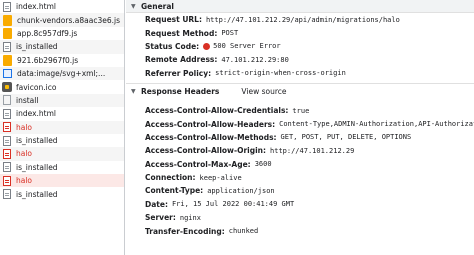 This screenshot has width=474, height=255. I want to click on header-name: Access-Control-Allow-Origin:, so click(206, 151).